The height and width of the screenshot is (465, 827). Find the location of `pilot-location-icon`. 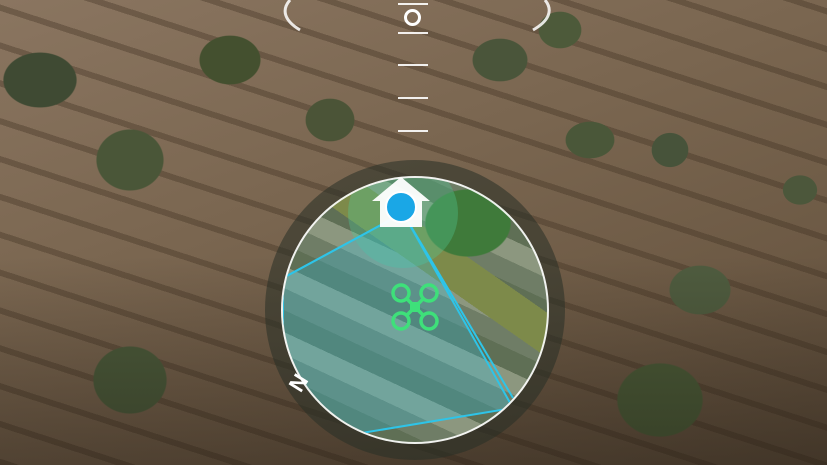

pilot-location-icon is located at coordinates (401, 207).